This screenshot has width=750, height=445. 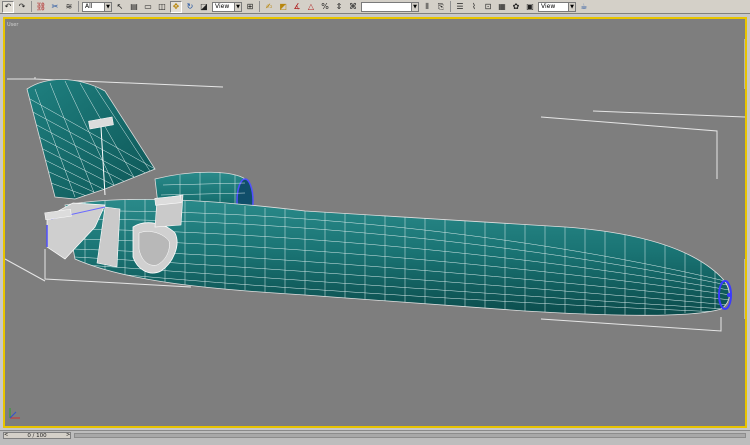 What do you see at coordinates (97, 6) in the screenshot?
I see `selection-filter-dropdown: All ▼` at bounding box center [97, 6].